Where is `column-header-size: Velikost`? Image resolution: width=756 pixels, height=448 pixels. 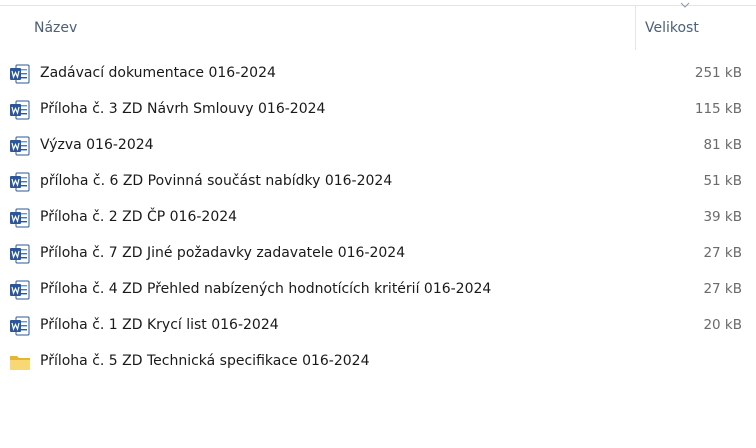
column-header-size: Velikost is located at coordinates (672, 28).